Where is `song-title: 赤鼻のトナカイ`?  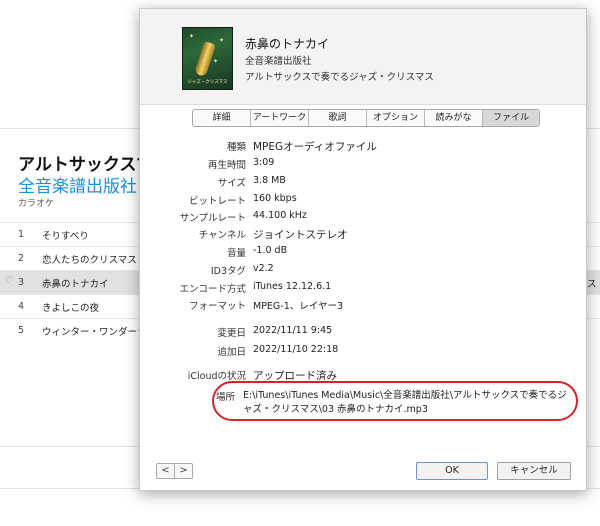
song-title: 赤鼻のトナカイ is located at coordinates (287, 44).